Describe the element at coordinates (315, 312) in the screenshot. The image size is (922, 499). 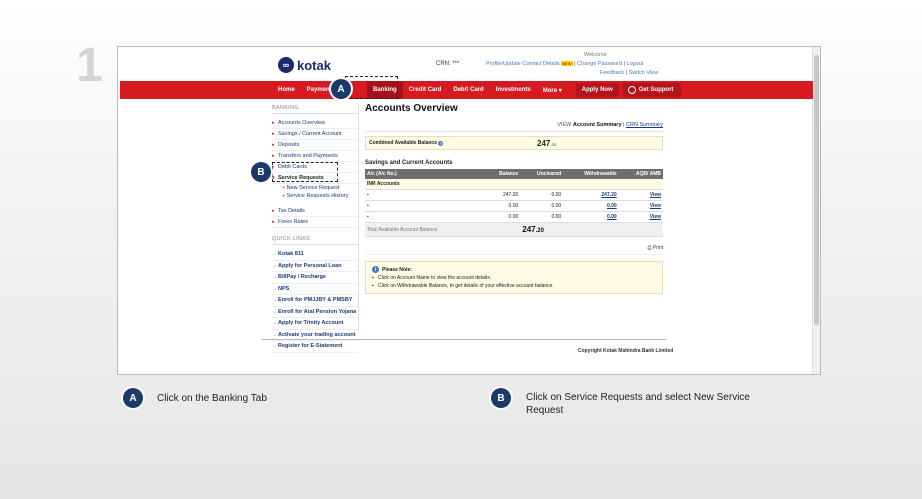
I see `quick-link-atal-pension: Enroll for Atal Pension Yojana` at that location.